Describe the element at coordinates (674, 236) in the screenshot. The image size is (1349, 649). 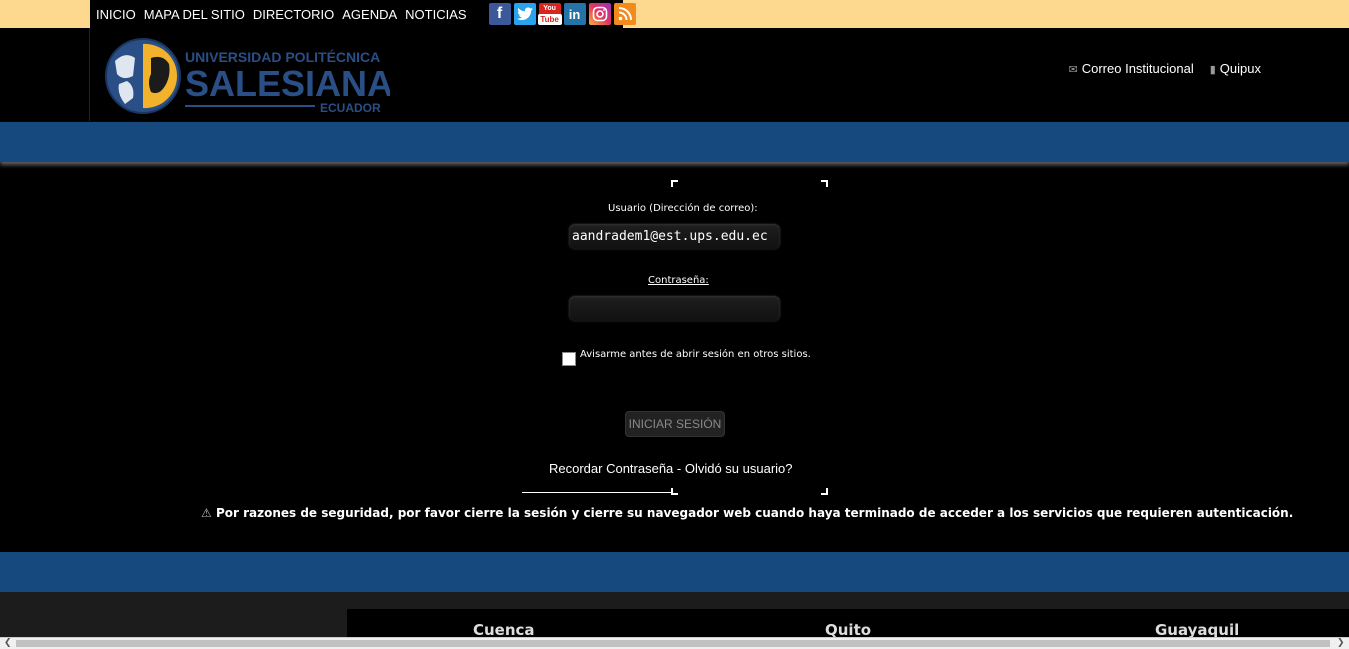
I see `username-input` at that location.